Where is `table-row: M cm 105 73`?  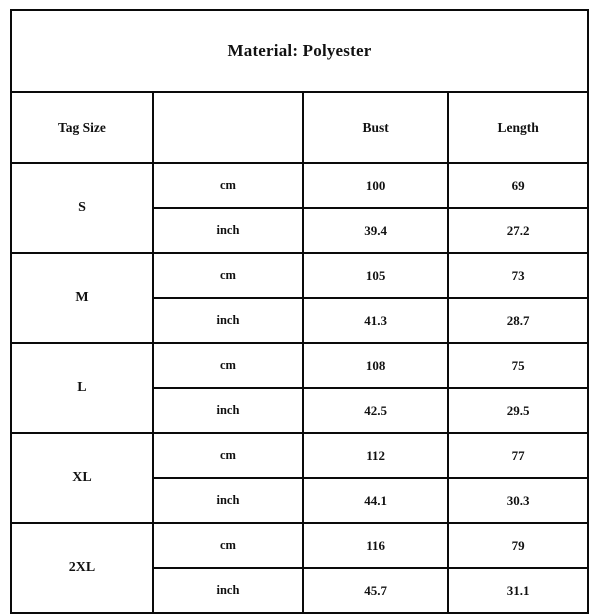
table-row: M cm 105 73 is located at coordinates (299, 298).